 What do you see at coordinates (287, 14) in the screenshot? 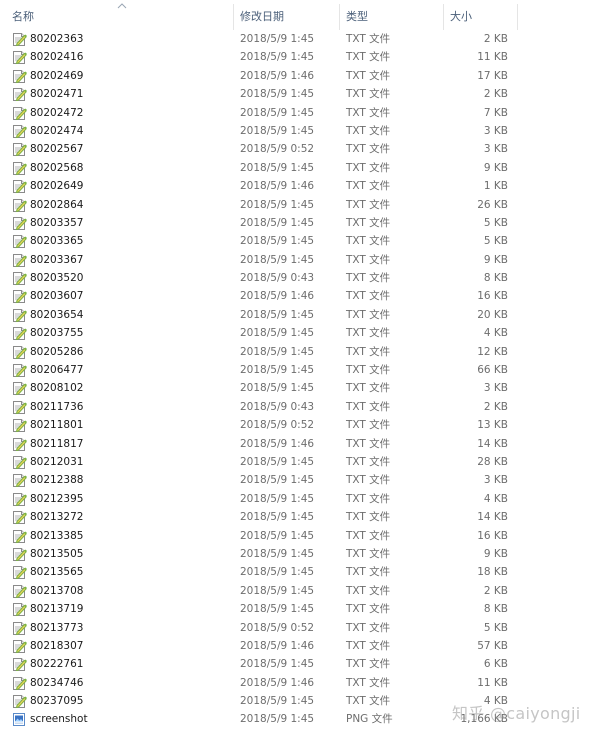
I see `column-header-date: 修改日期` at bounding box center [287, 14].